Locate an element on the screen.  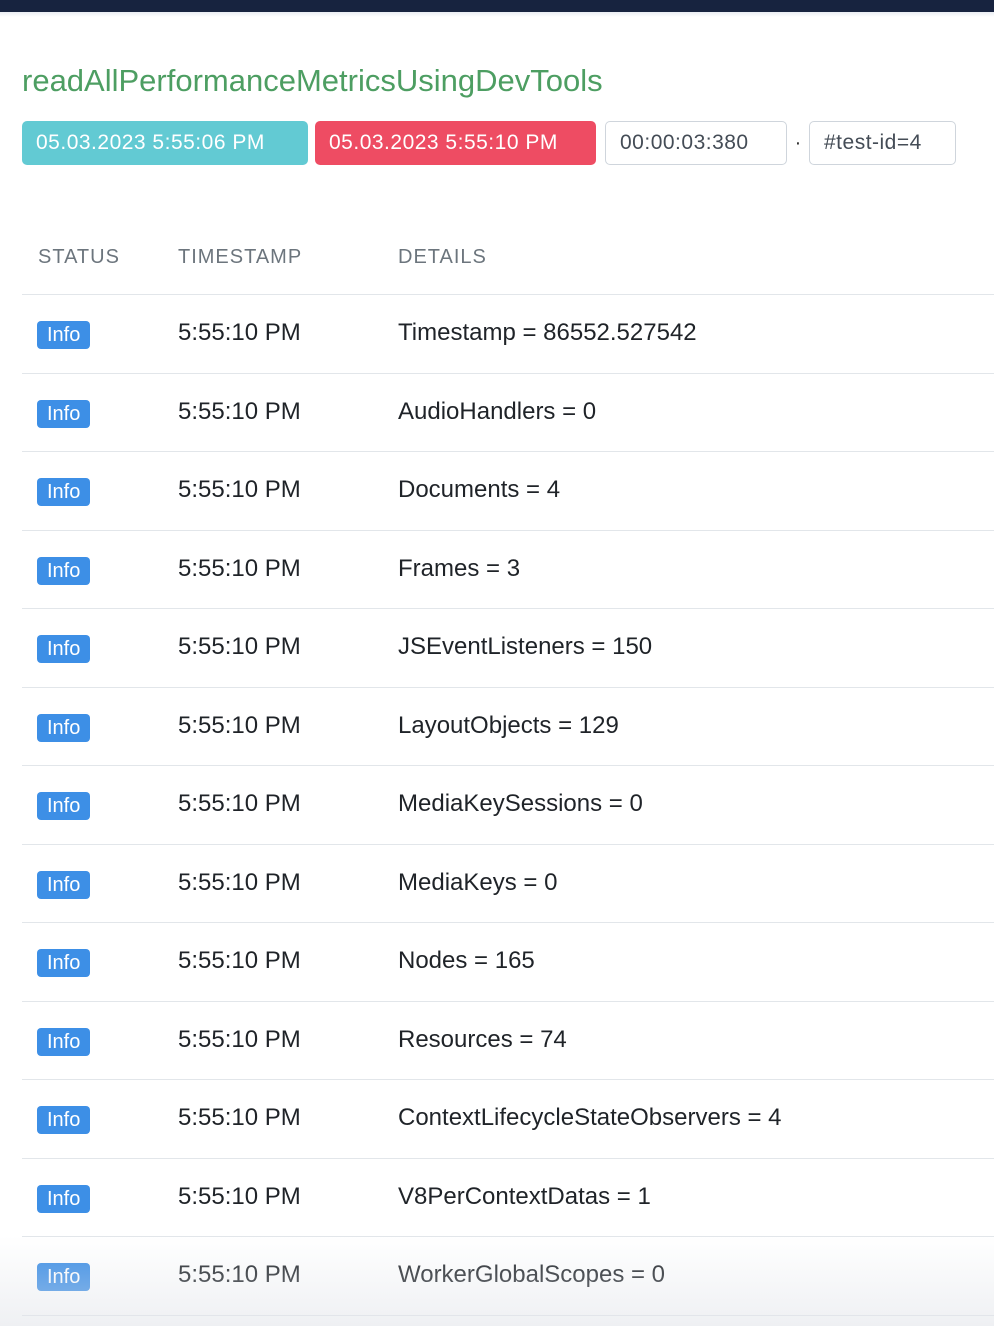
table-row: Info 5:55:10 PM V8PerContextDatas = 1 is located at coordinates (508, 1198).